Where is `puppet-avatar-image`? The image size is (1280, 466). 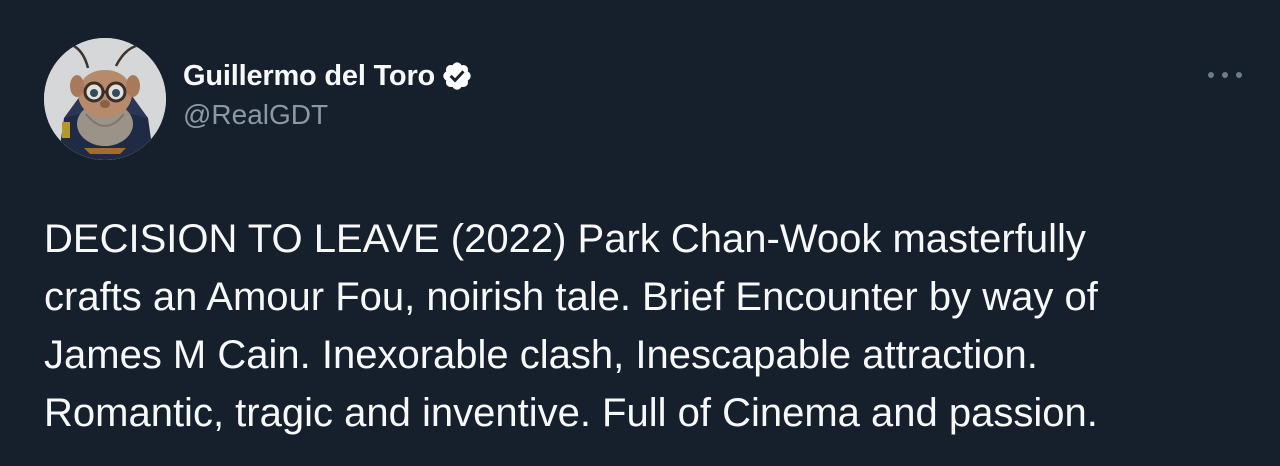
puppet-avatar-image is located at coordinates (105, 99).